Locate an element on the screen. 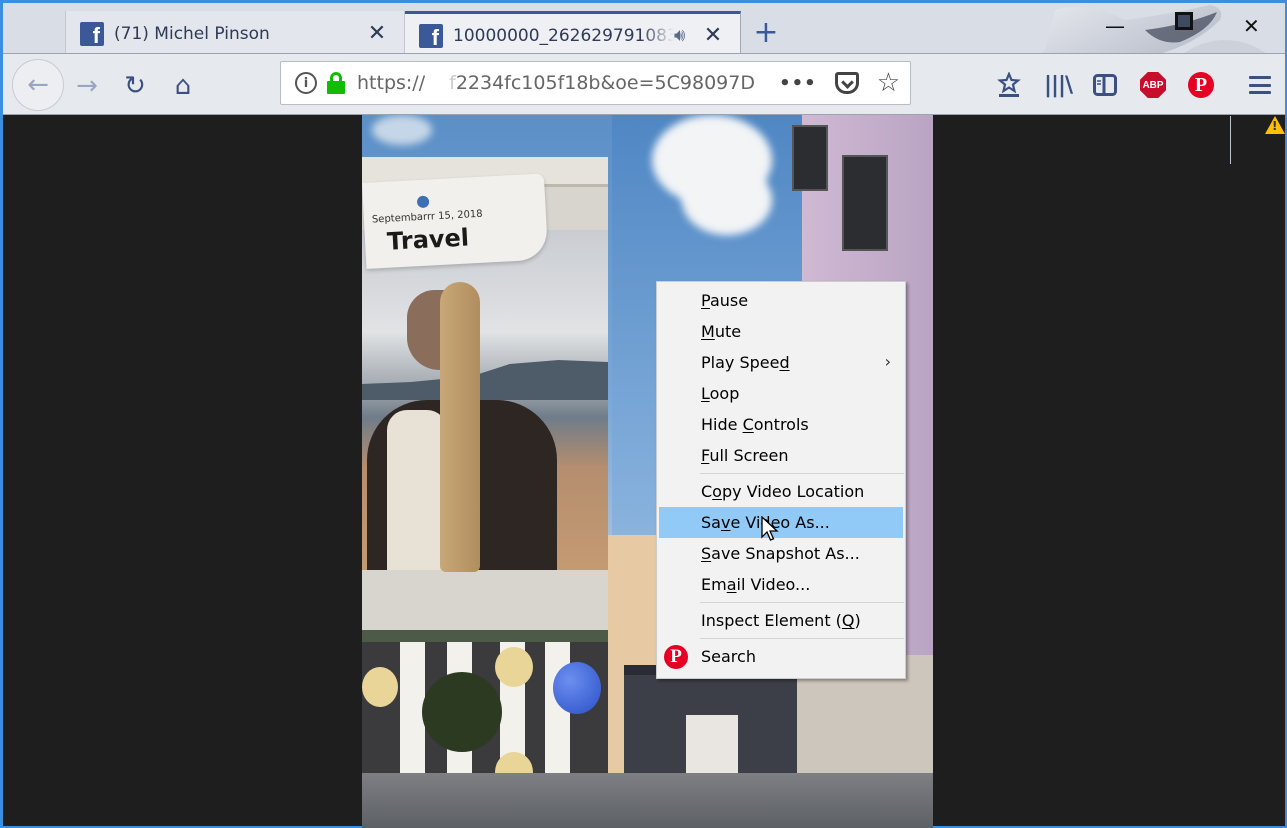 The height and width of the screenshot is (828, 1287). back-button: ← is located at coordinates (38, 85).